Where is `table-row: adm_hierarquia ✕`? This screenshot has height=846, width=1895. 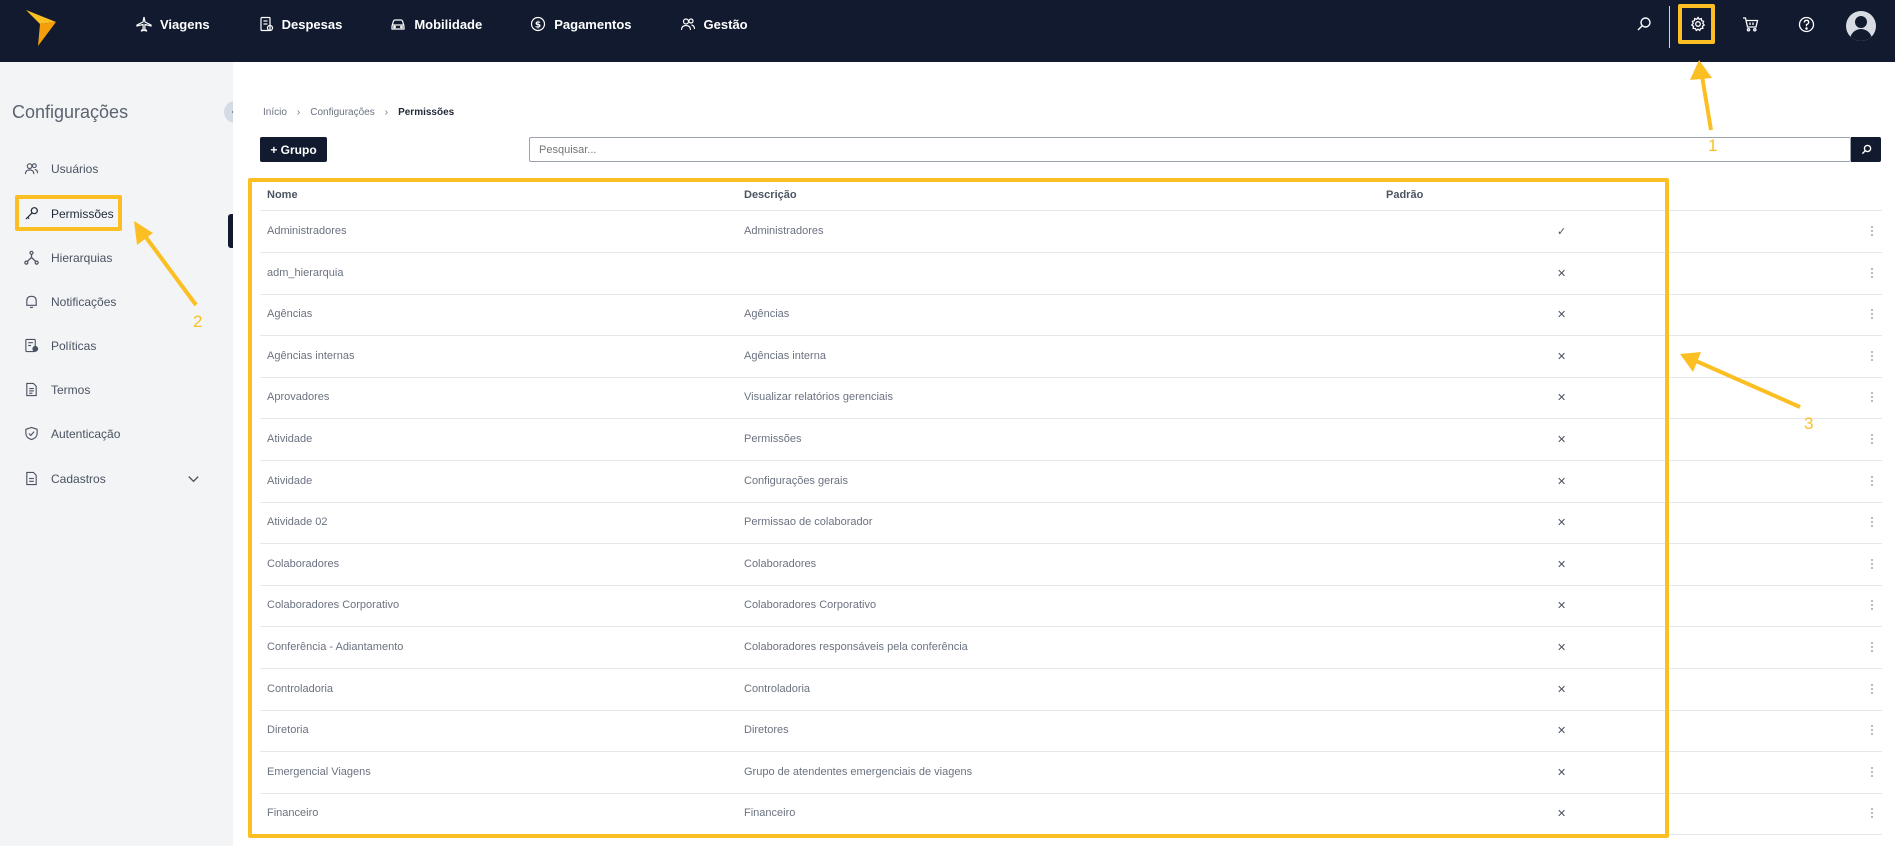 table-row: adm_hierarquia ✕ is located at coordinates (1071, 274).